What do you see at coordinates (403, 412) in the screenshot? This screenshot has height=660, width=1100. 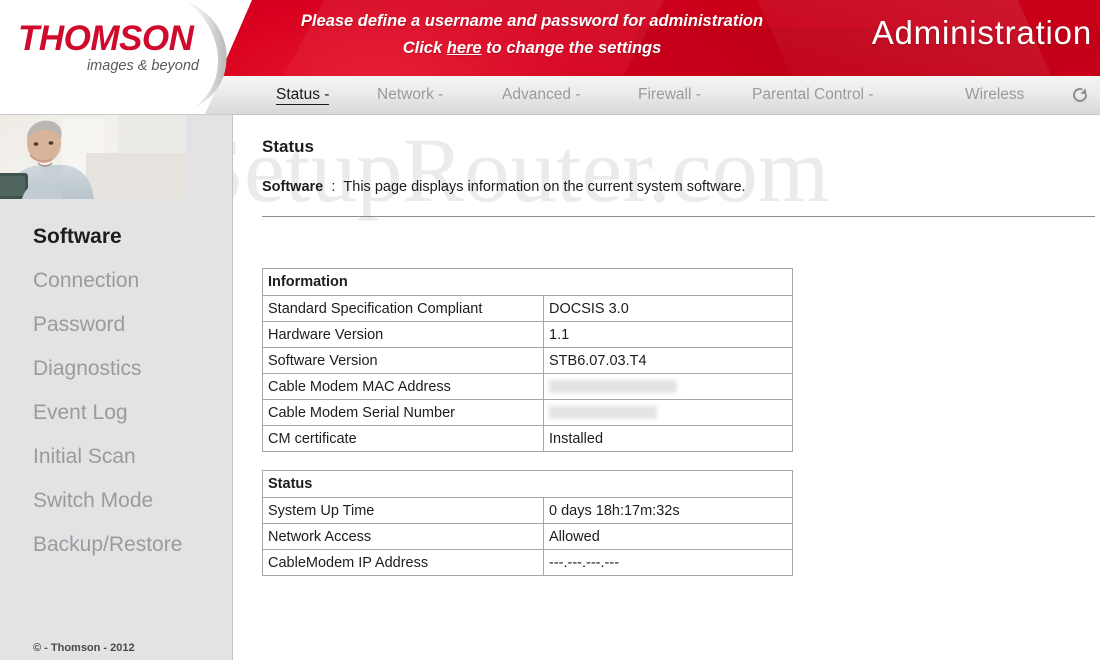 I see `row-key: Cable Modem Serial Number` at bounding box center [403, 412].